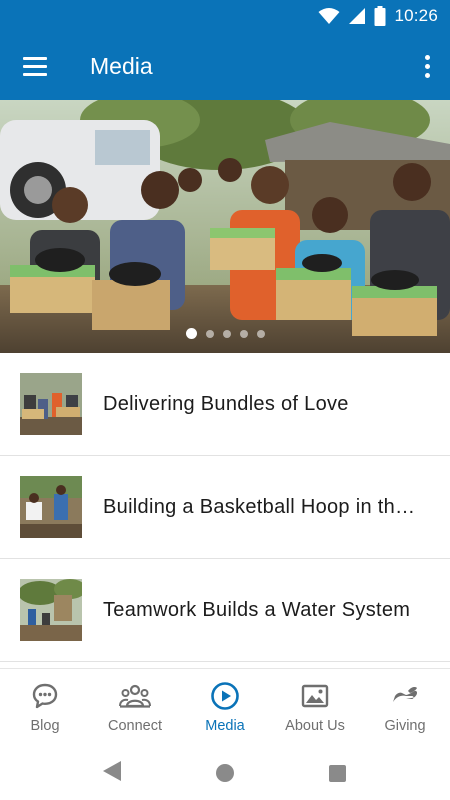  What do you see at coordinates (315, 696) in the screenshot?
I see `image-icon` at bounding box center [315, 696].